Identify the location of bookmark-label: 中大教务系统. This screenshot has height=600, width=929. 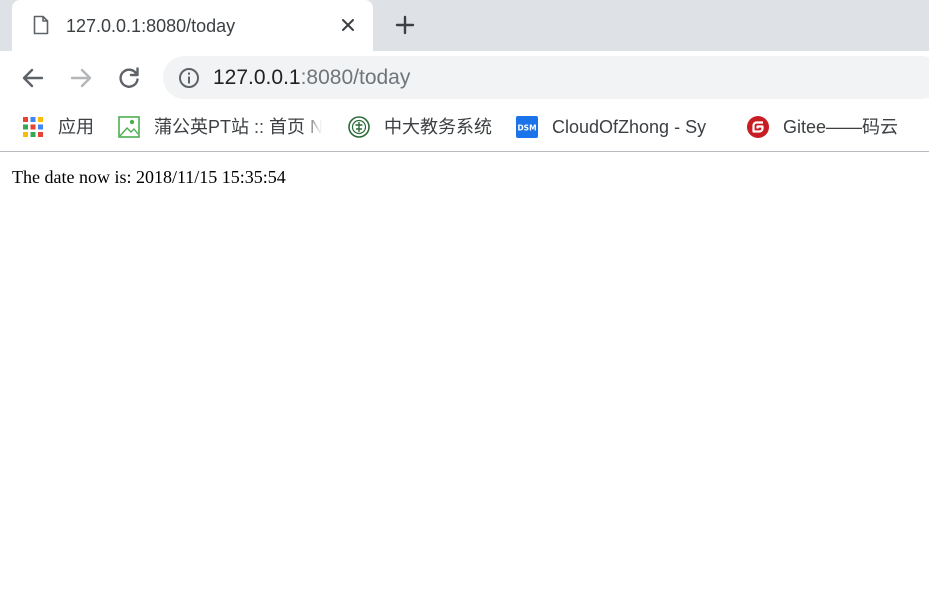
(438, 127).